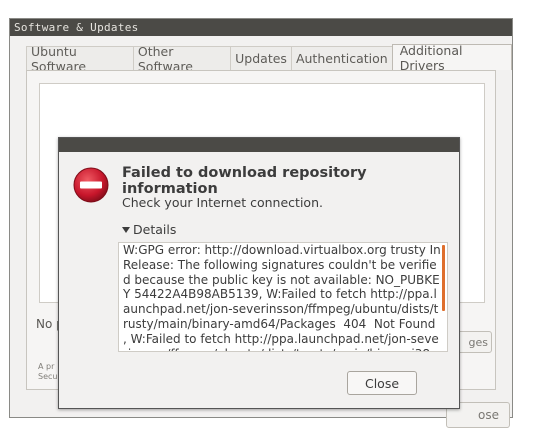 This screenshot has width=540, height=435. I want to click on error-icon, so click(91, 185).